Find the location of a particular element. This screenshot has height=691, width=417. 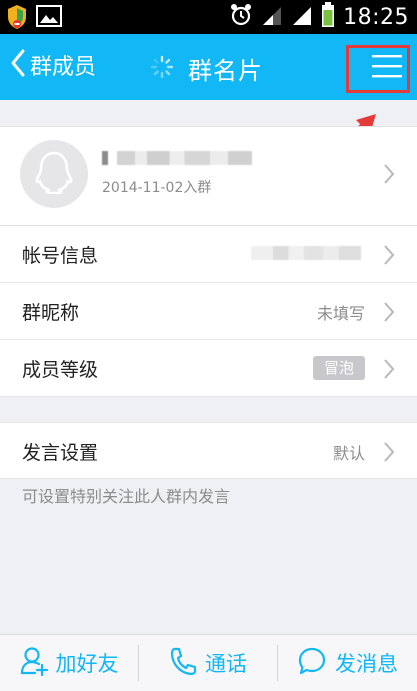

add-friend-button: 加好友 is located at coordinates (69, 663).